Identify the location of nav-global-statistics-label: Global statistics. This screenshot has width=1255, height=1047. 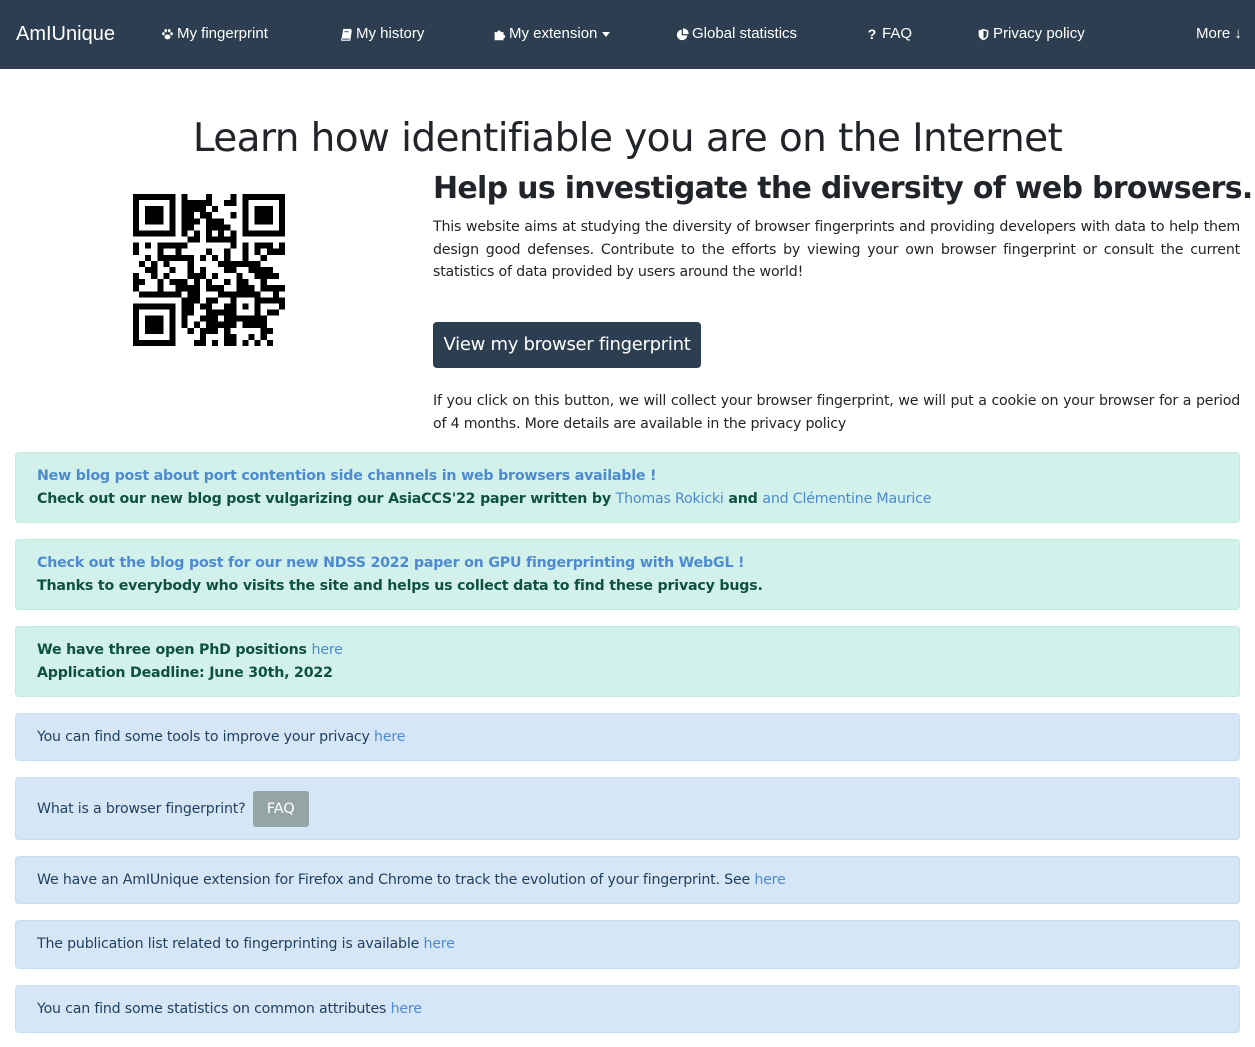
(745, 33).